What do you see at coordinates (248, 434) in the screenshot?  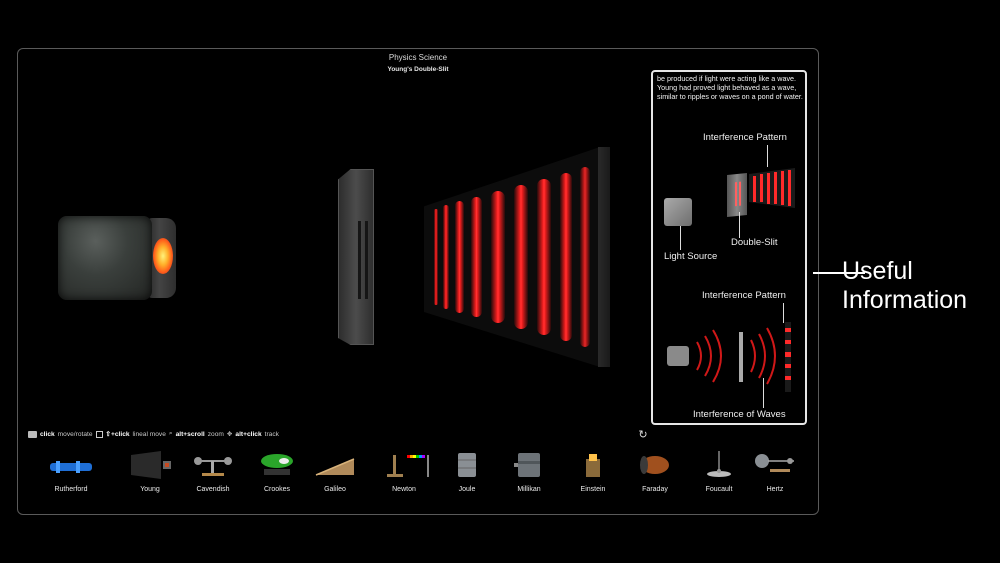 I see `hint-alt-click: alt+click` at bounding box center [248, 434].